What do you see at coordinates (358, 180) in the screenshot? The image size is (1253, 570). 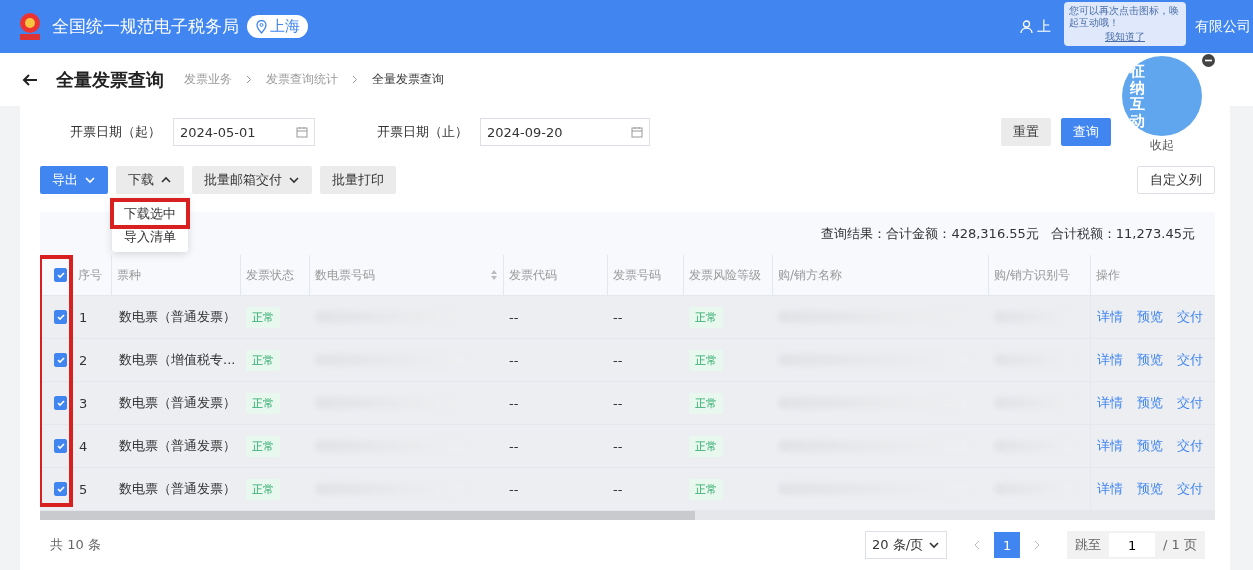 I see `toolbar-button: 批量打印` at bounding box center [358, 180].